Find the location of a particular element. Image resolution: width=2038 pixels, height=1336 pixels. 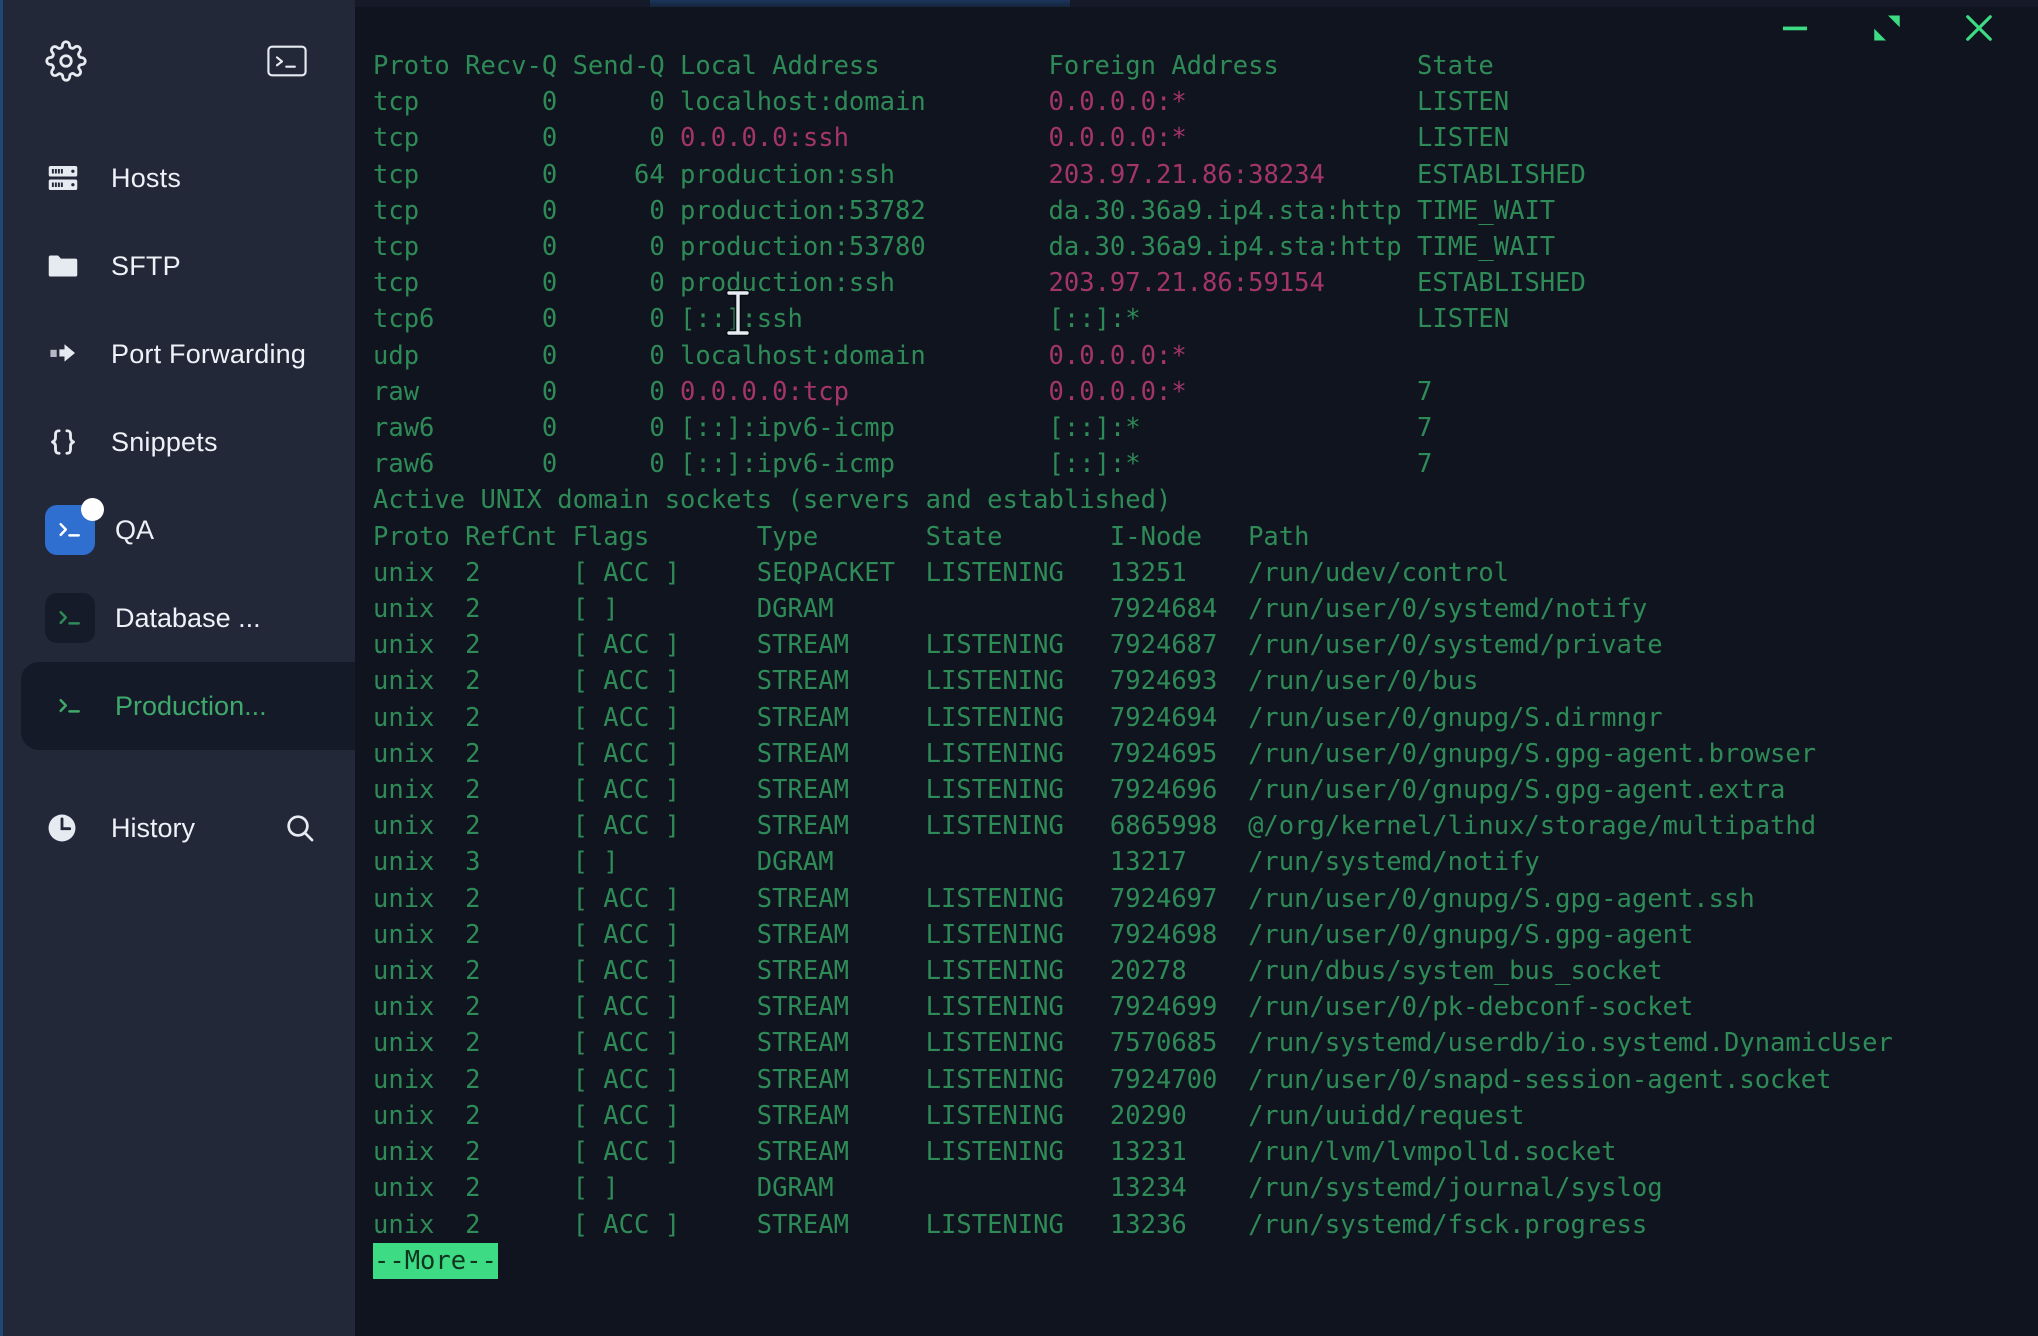

sidebar-item-history: History is located at coordinates (179, 828).